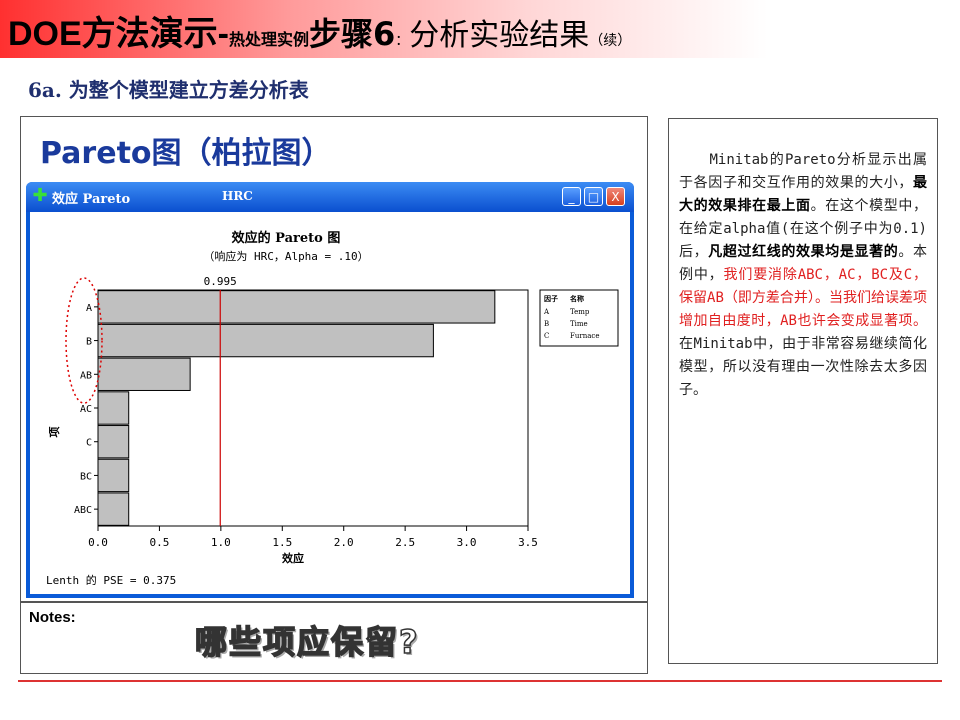 This screenshot has height=720, width=960. What do you see at coordinates (330, 197) in the screenshot?
I see `window-titlebar: ✚ 效应 Pareto HRC _ □ X` at bounding box center [330, 197].